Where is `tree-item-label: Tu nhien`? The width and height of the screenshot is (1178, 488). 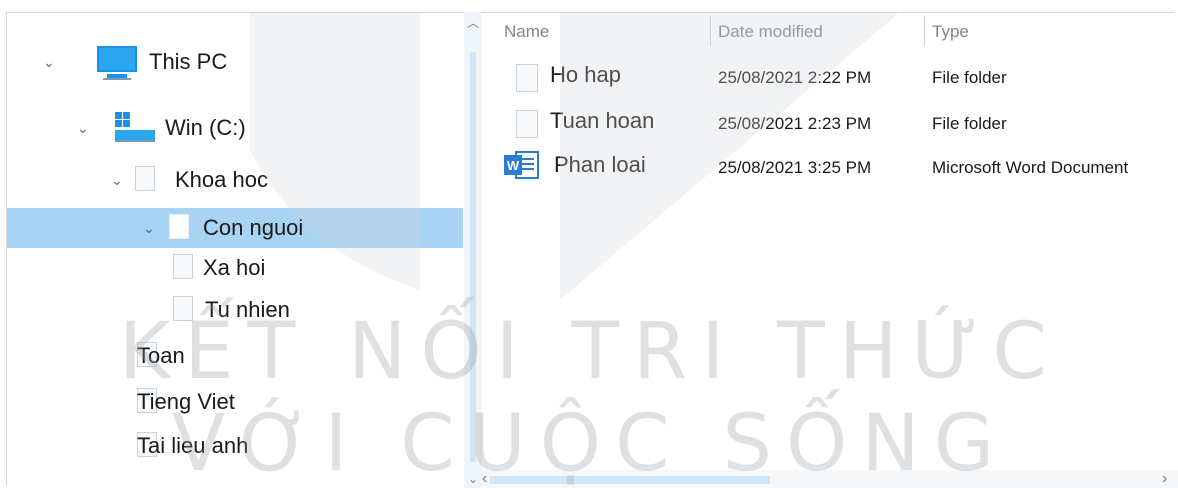 tree-item-label: Tu nhien is located at coordinates (247, 309).